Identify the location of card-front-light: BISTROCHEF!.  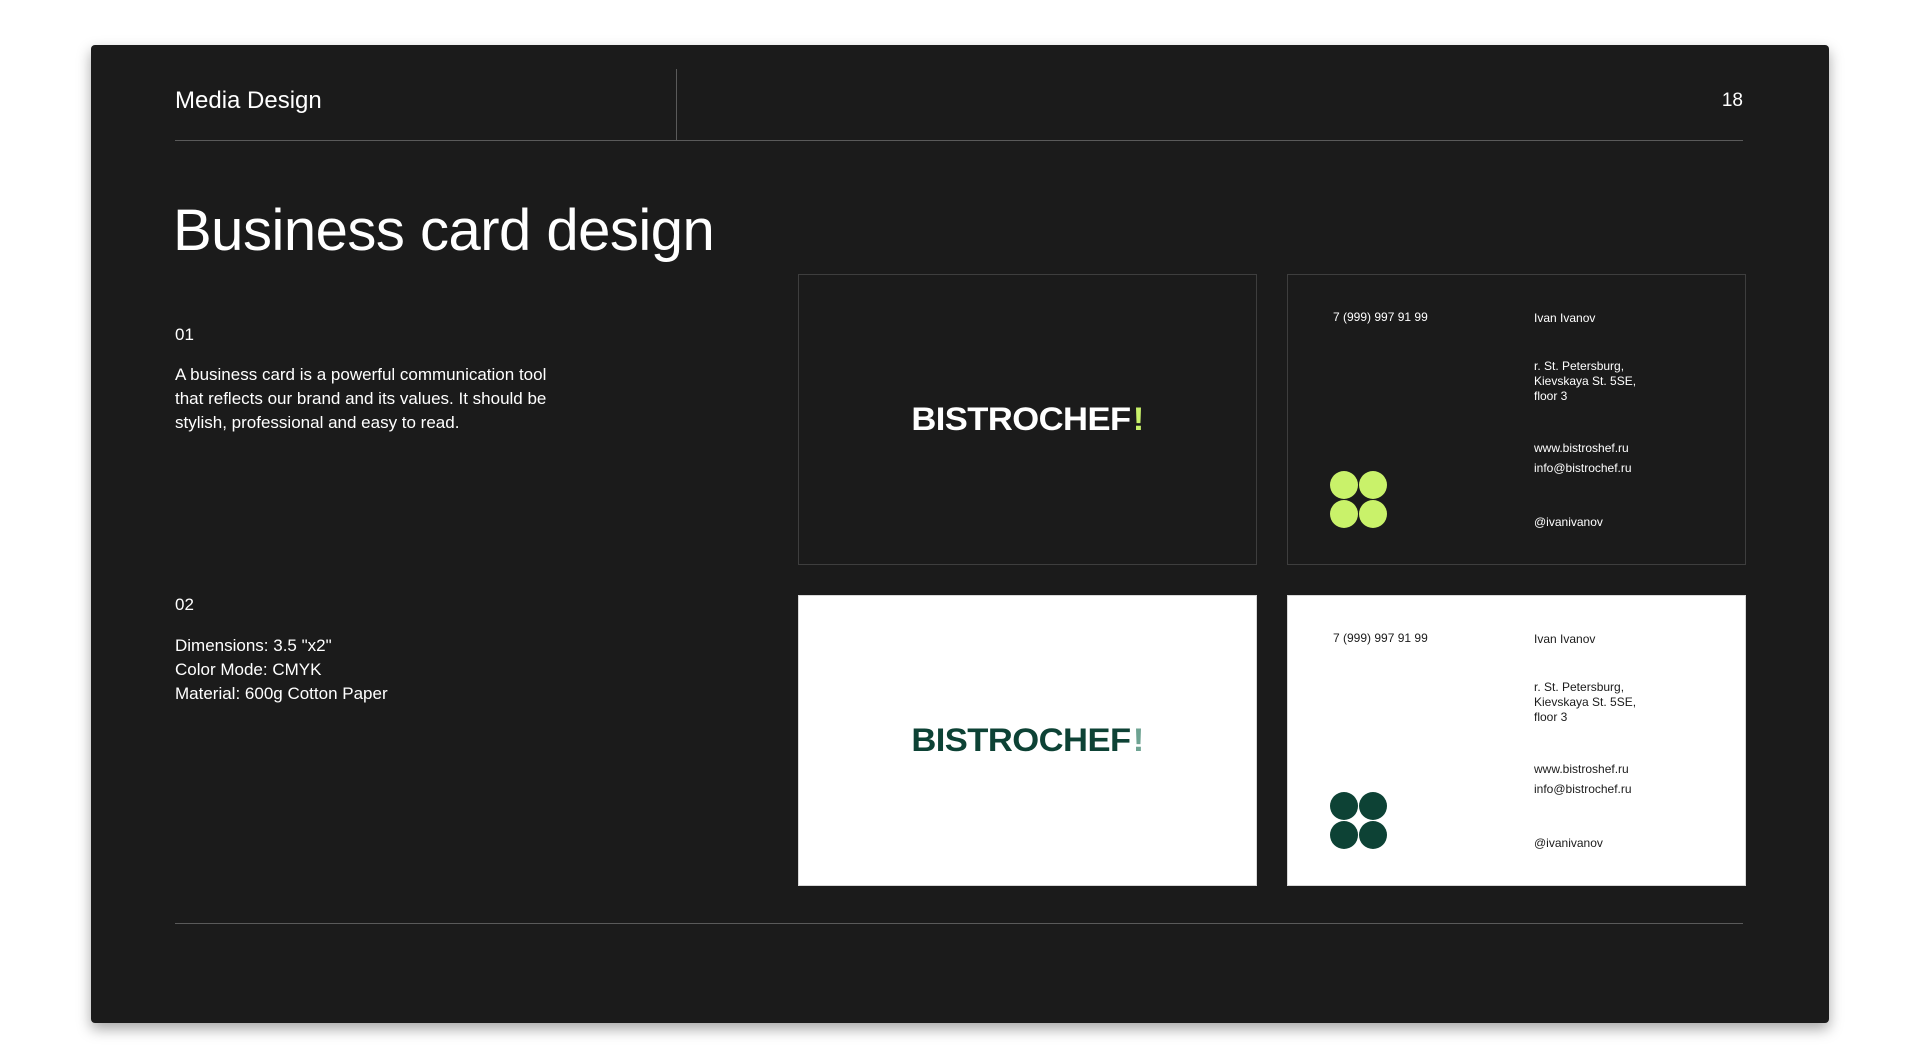
(1027, 740).